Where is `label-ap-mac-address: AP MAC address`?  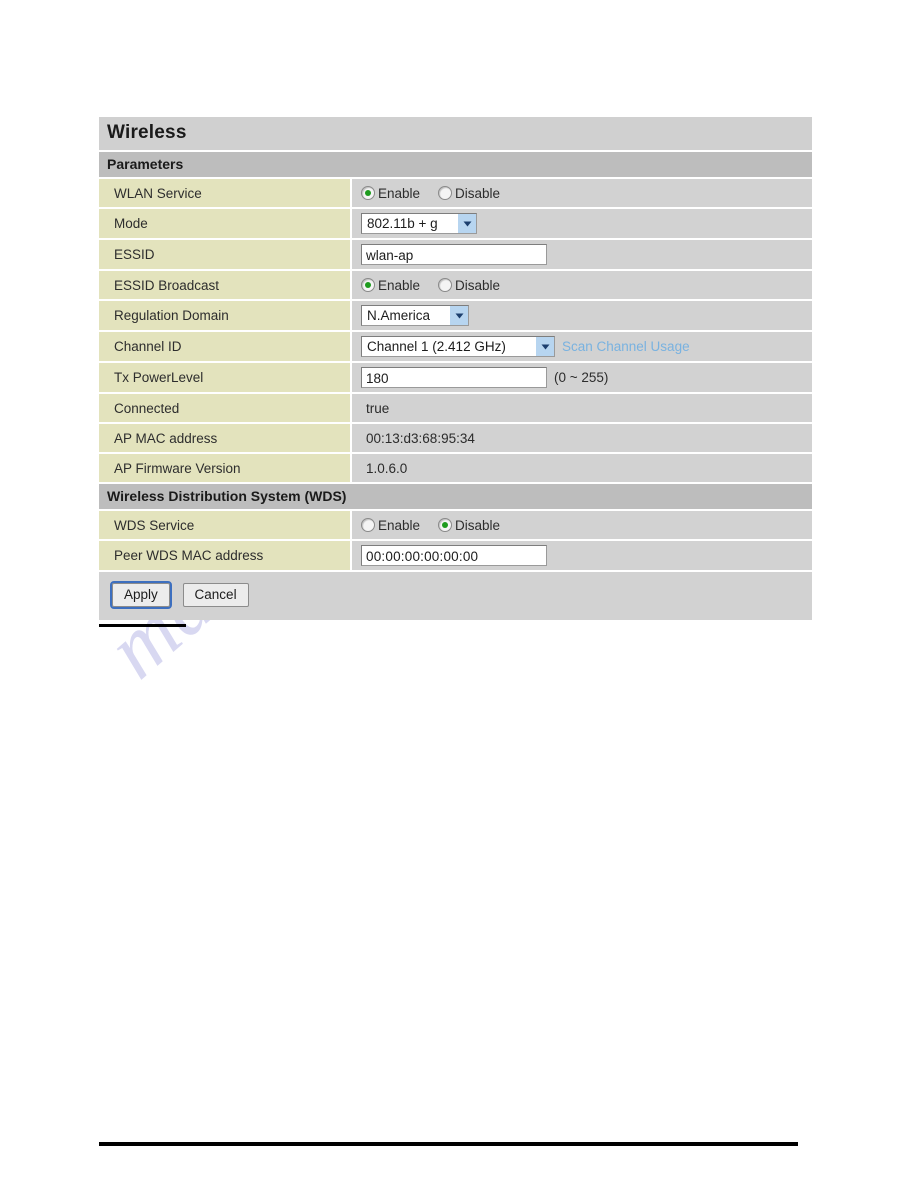 label-ap-mac-address: AP MAC address is located at coordinates (225, 438).